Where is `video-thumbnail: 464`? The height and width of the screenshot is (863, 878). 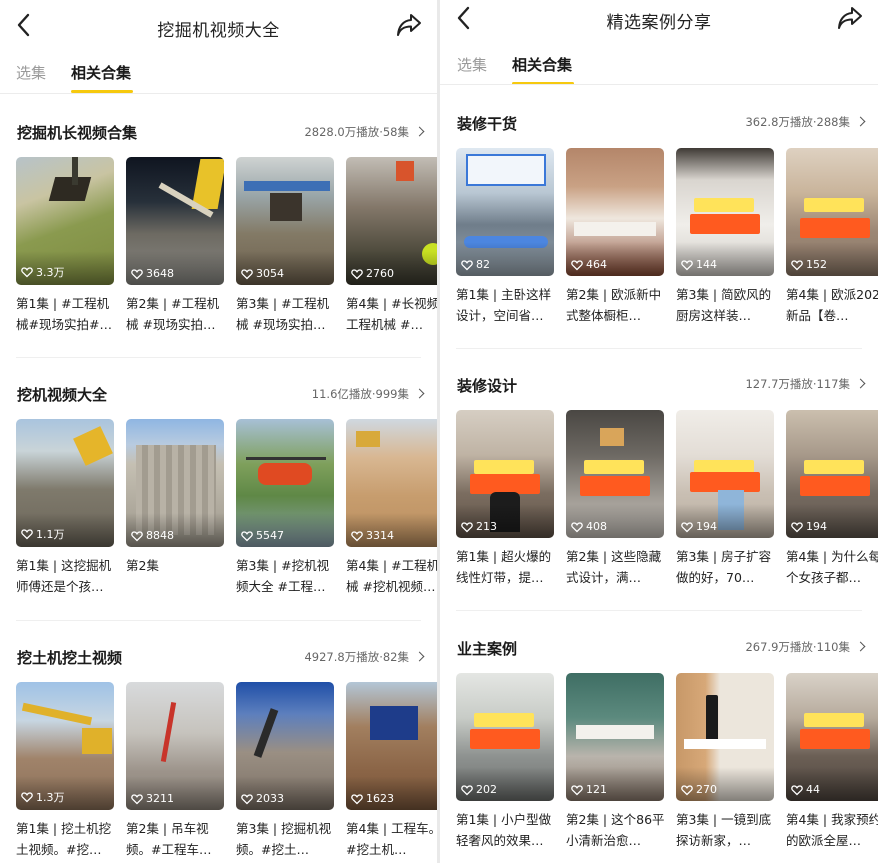 video-thumbnail: 464 is located at coordinates (615, 212).